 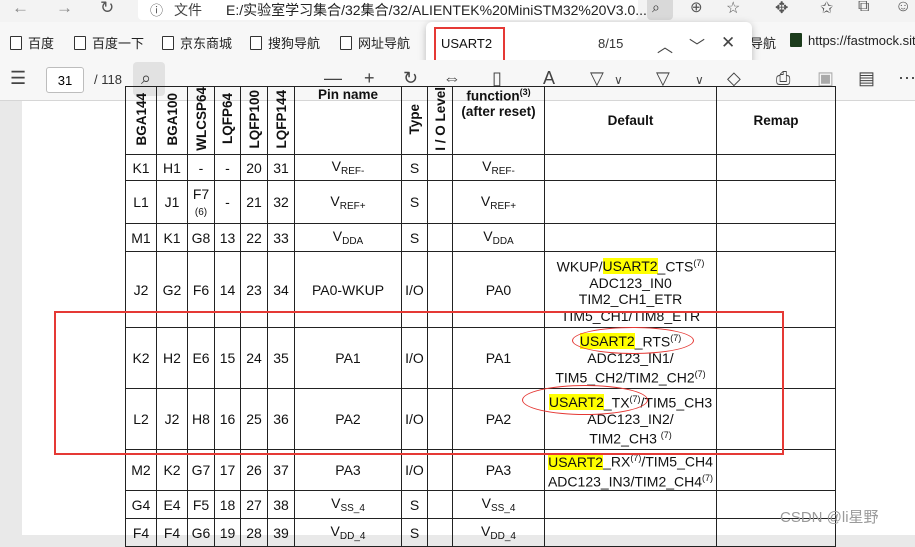 What do you see at coordinates (108, 79) in the screenshot?
I see `page-total: / 118` at bounding box center [108, 79].